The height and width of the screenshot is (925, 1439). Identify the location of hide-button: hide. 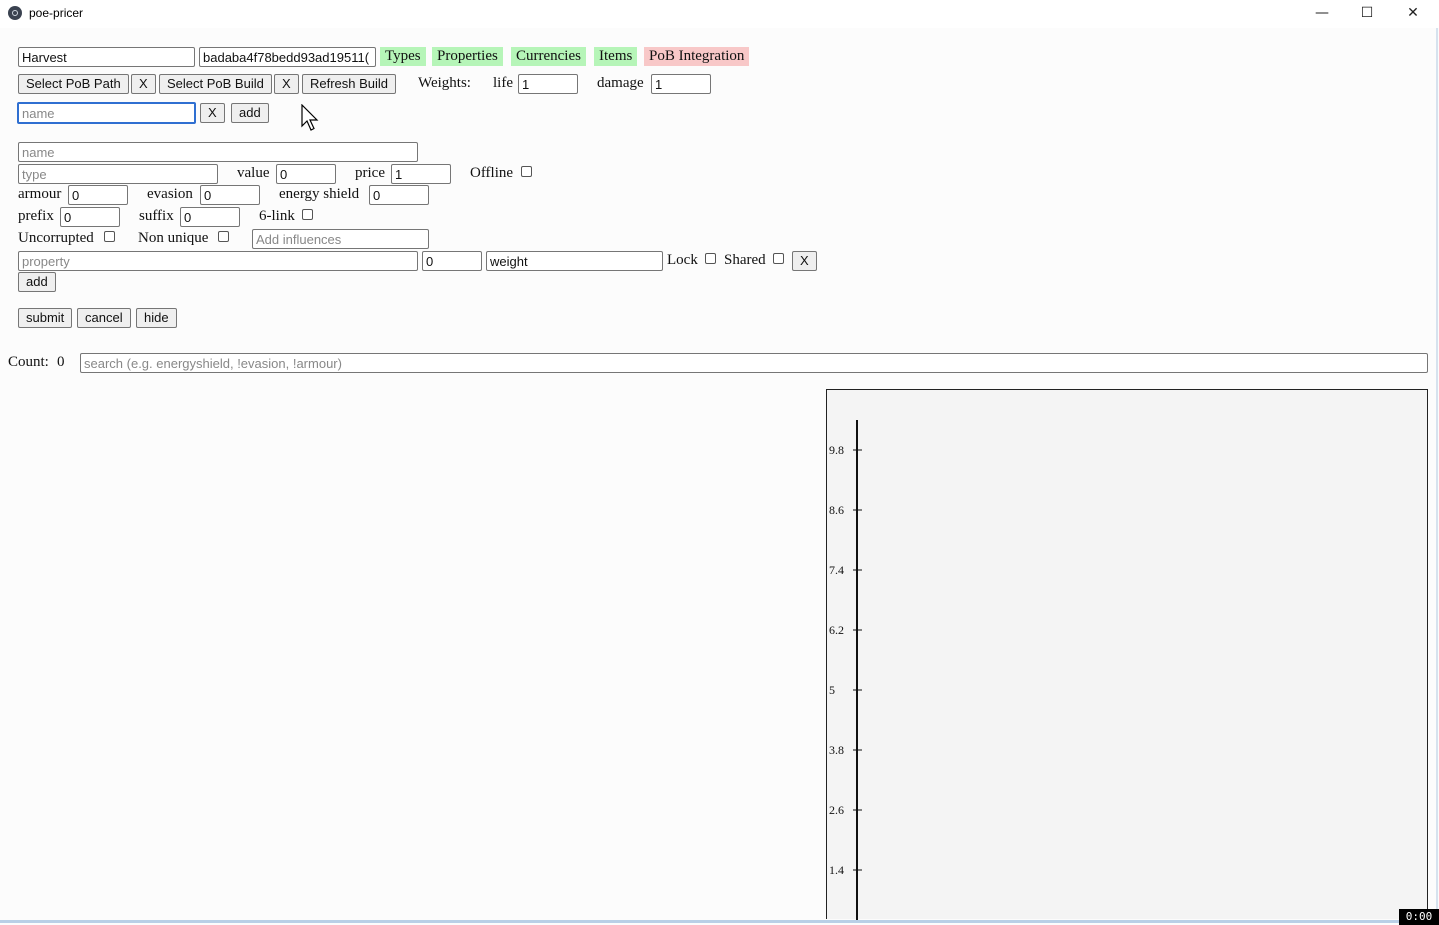
(156, 318).